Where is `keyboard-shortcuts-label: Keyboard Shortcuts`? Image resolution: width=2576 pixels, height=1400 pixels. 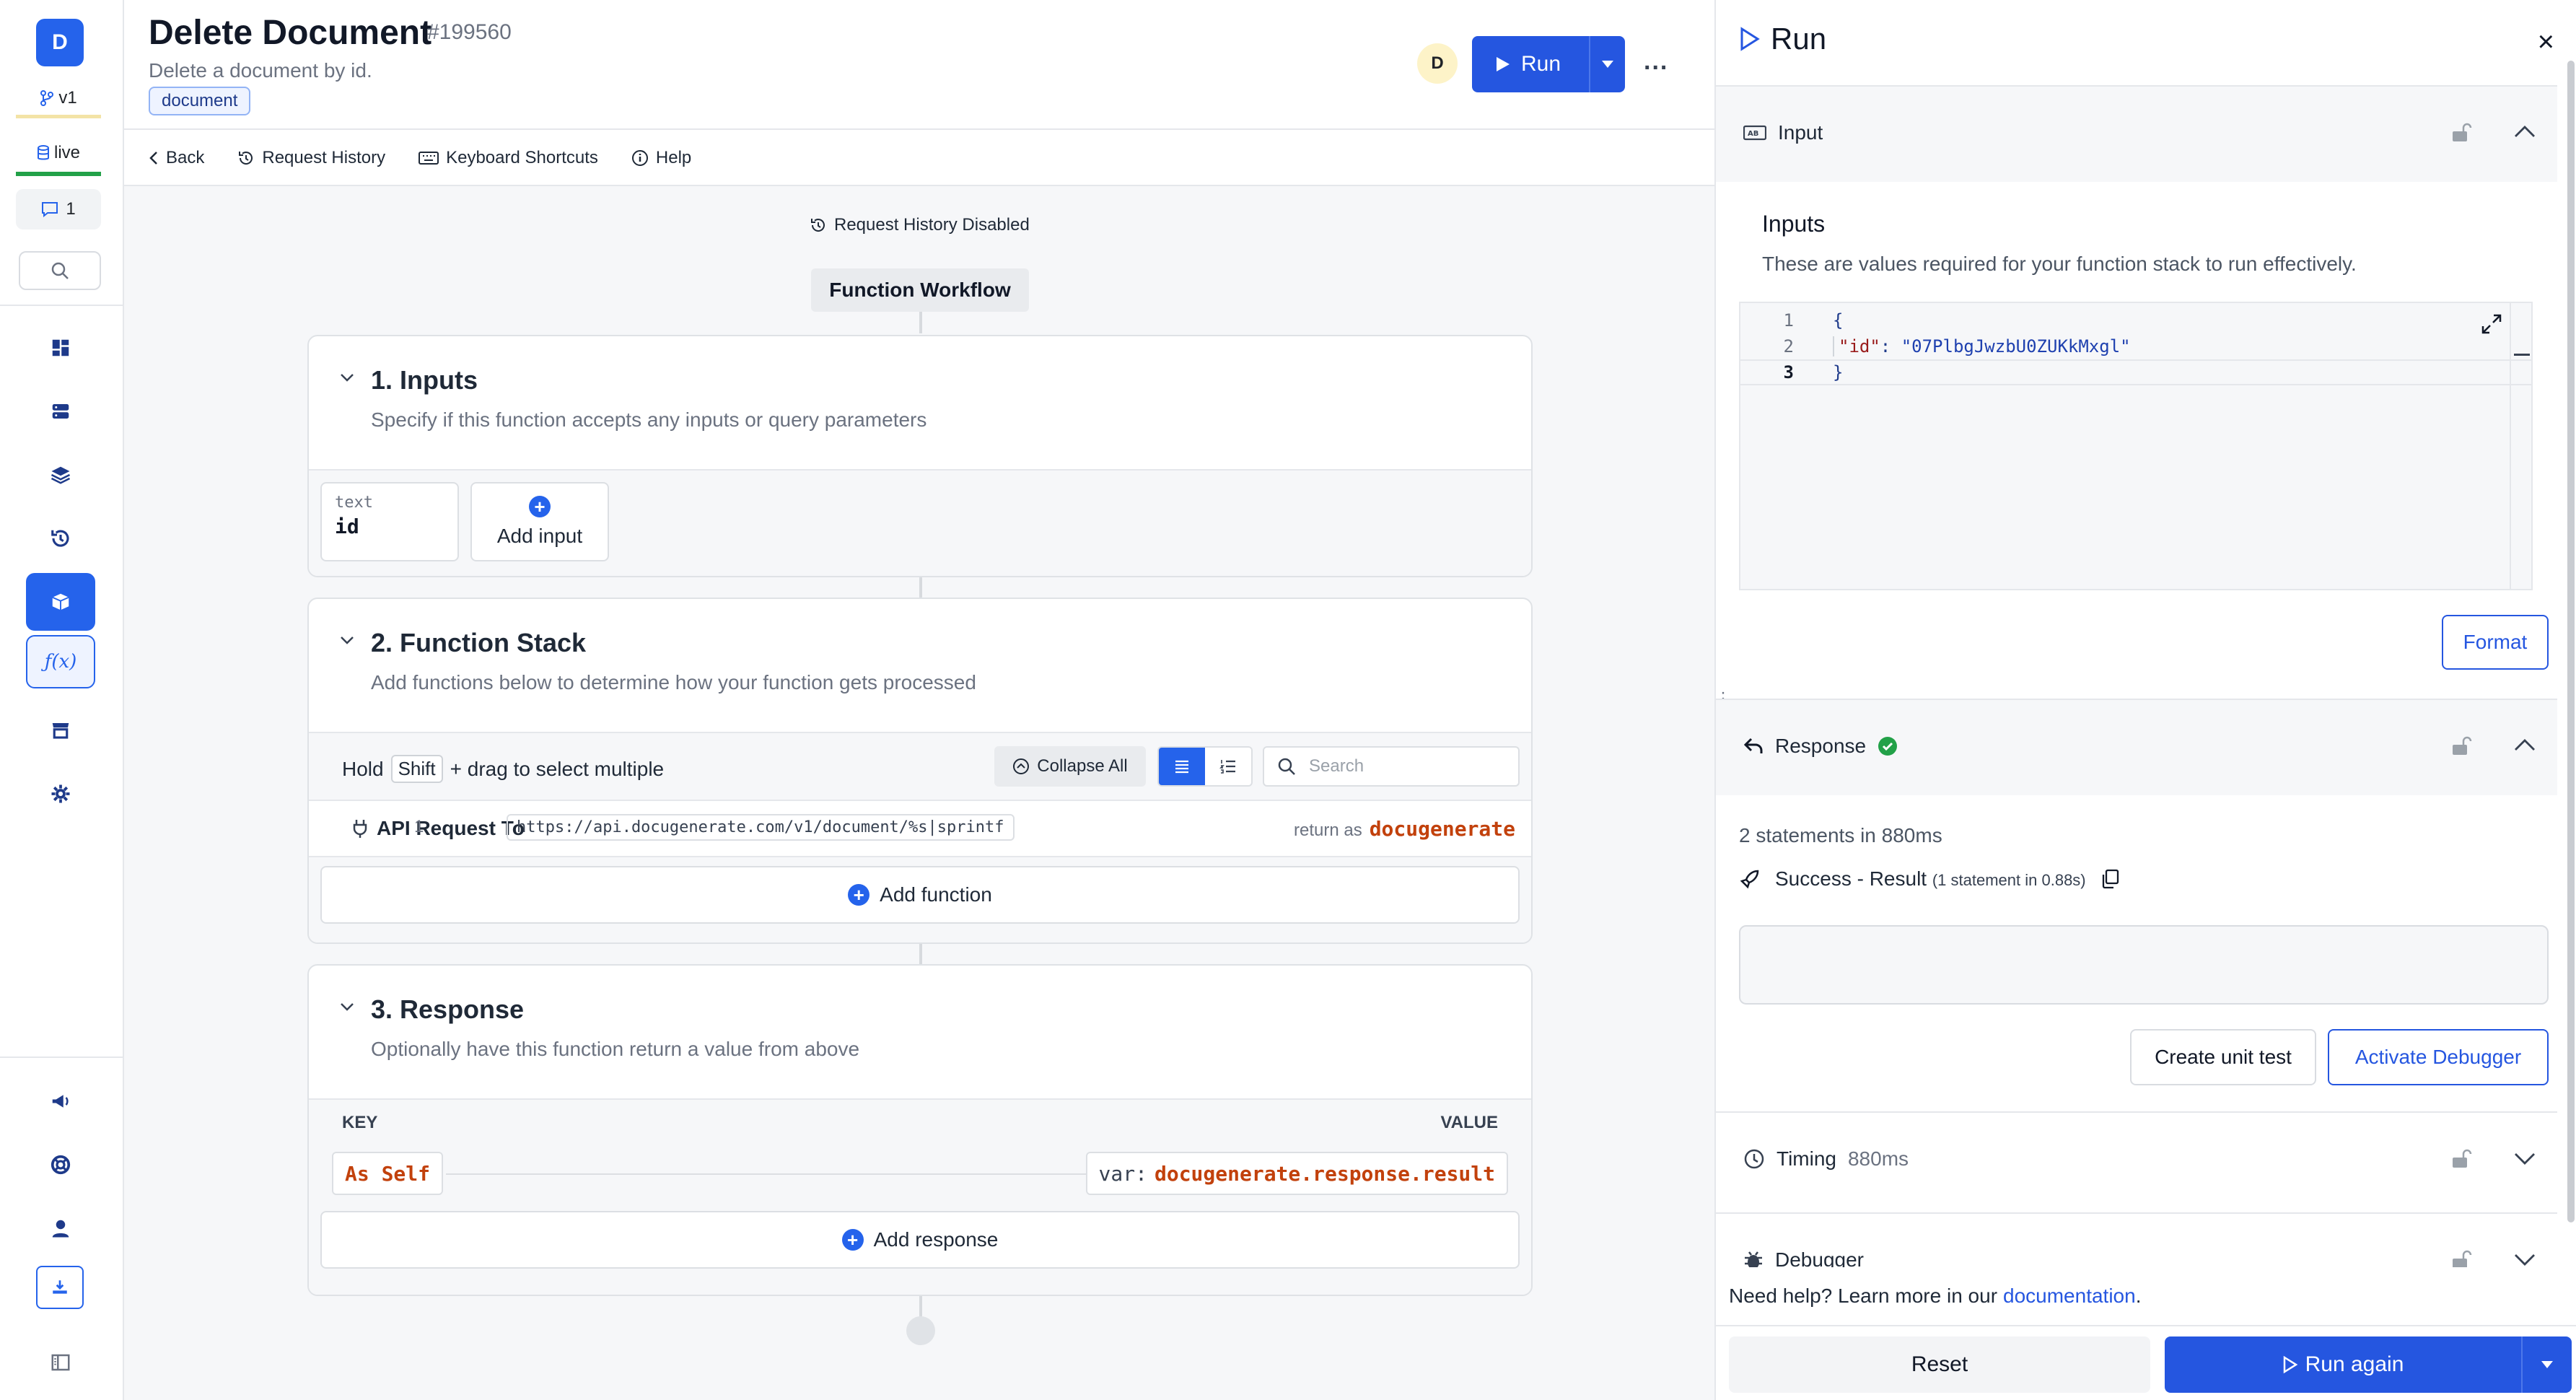
keyboard-shortcuts-label: Keyboard Shortcuts is located at coordinates (522, 157).